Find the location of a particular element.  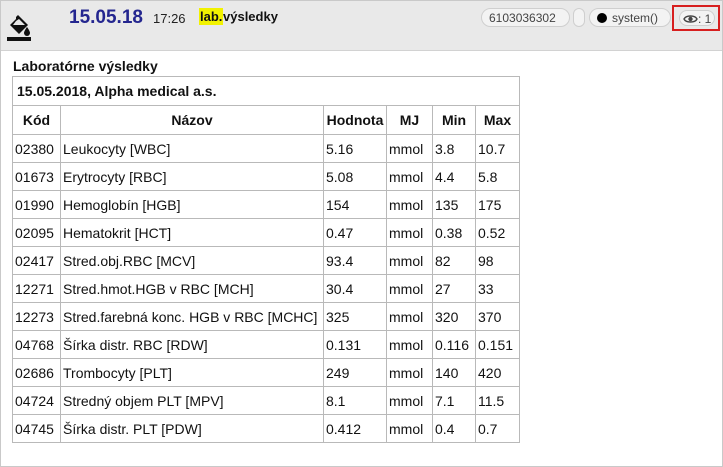

cell-kod: 12271 is located at coordinates (36, 288).